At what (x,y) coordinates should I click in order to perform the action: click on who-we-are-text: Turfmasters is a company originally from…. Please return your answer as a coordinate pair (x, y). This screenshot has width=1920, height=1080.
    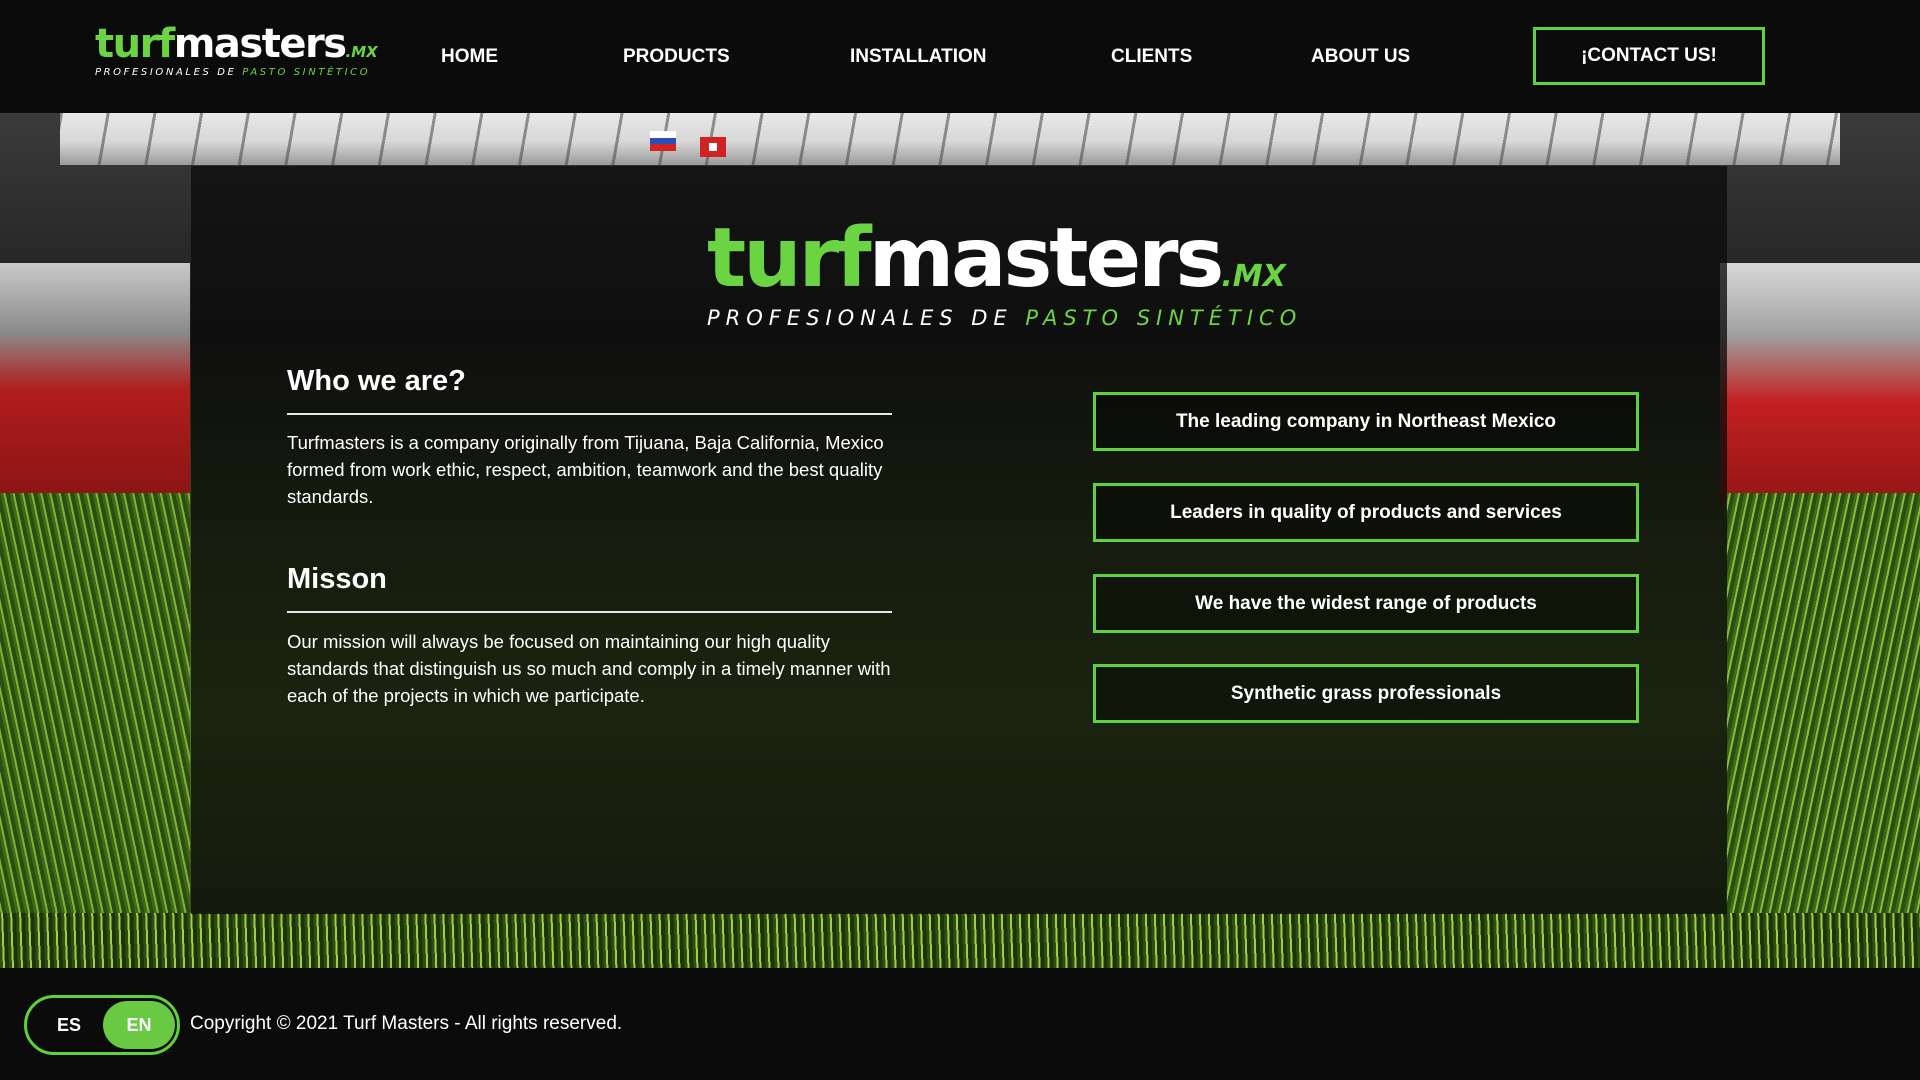
    Looking at the image, I should click on (585, 469).